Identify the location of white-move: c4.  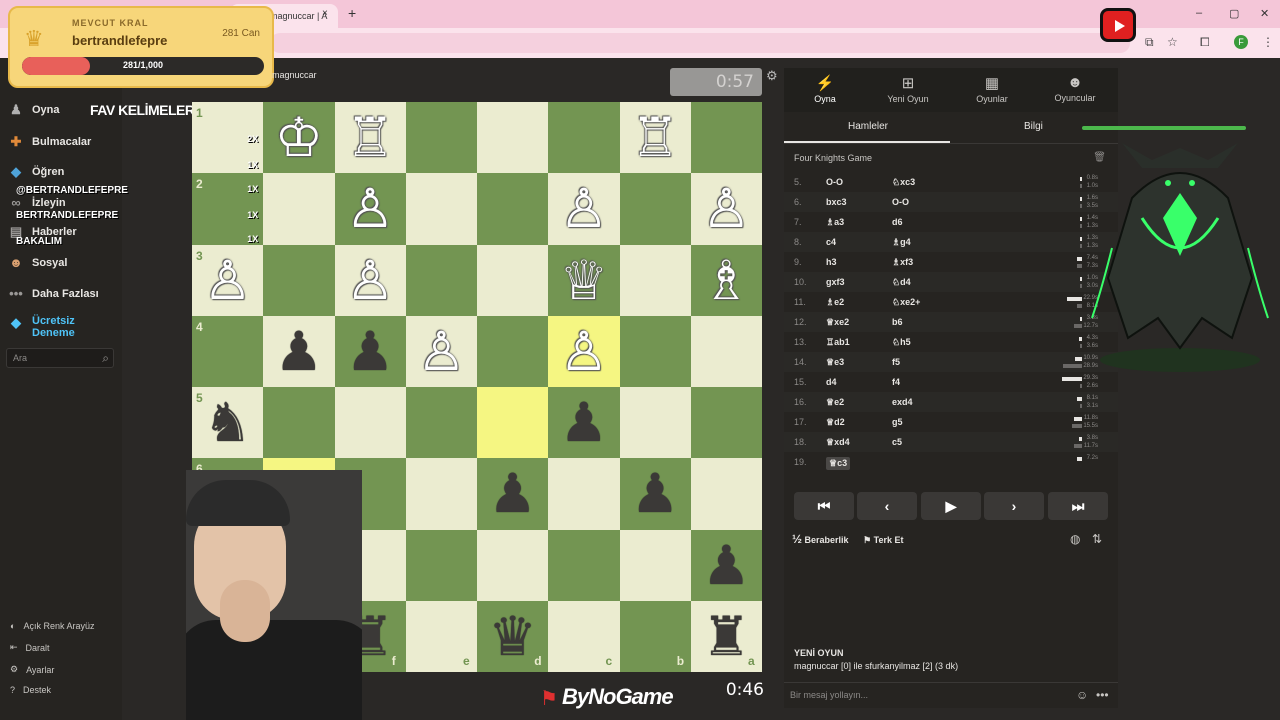
(831, 242).